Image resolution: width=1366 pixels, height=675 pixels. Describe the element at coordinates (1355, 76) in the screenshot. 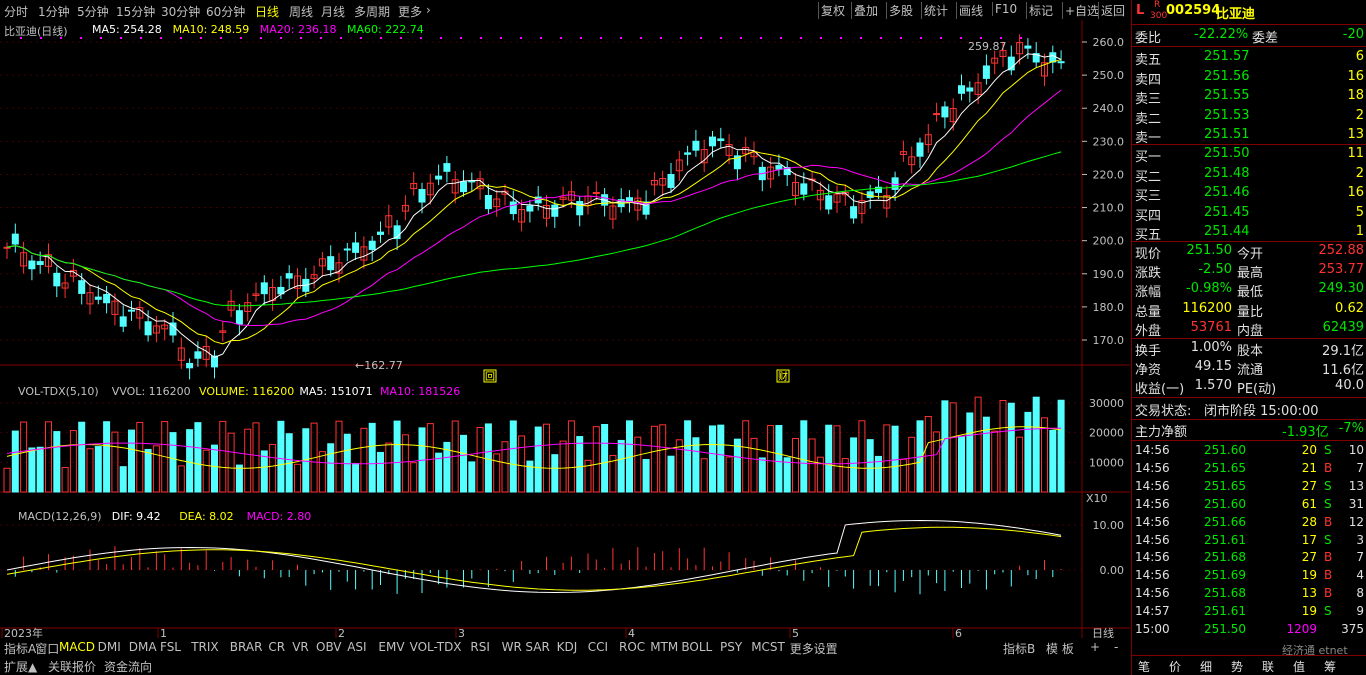

I see `ask-volume: 16` at that location.